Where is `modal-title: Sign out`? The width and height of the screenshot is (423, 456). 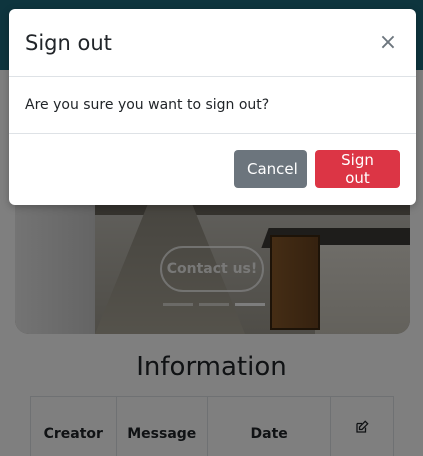 modal-title: Sign out is located at coordinates (68, 42).